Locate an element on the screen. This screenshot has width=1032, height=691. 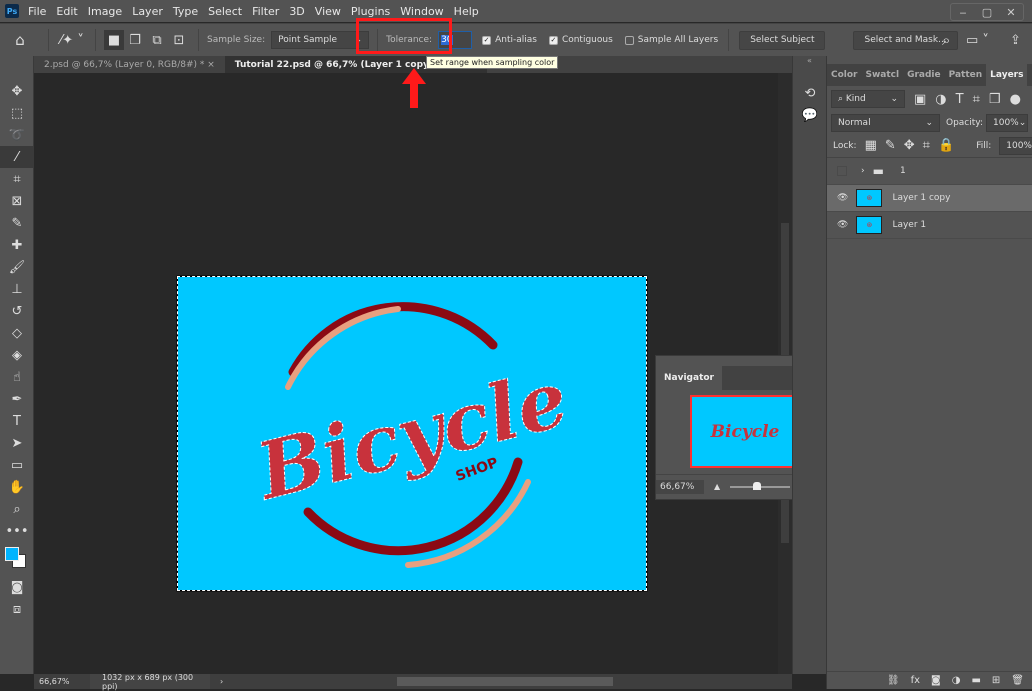
menu-file: File is located at coordinates (37, 11).